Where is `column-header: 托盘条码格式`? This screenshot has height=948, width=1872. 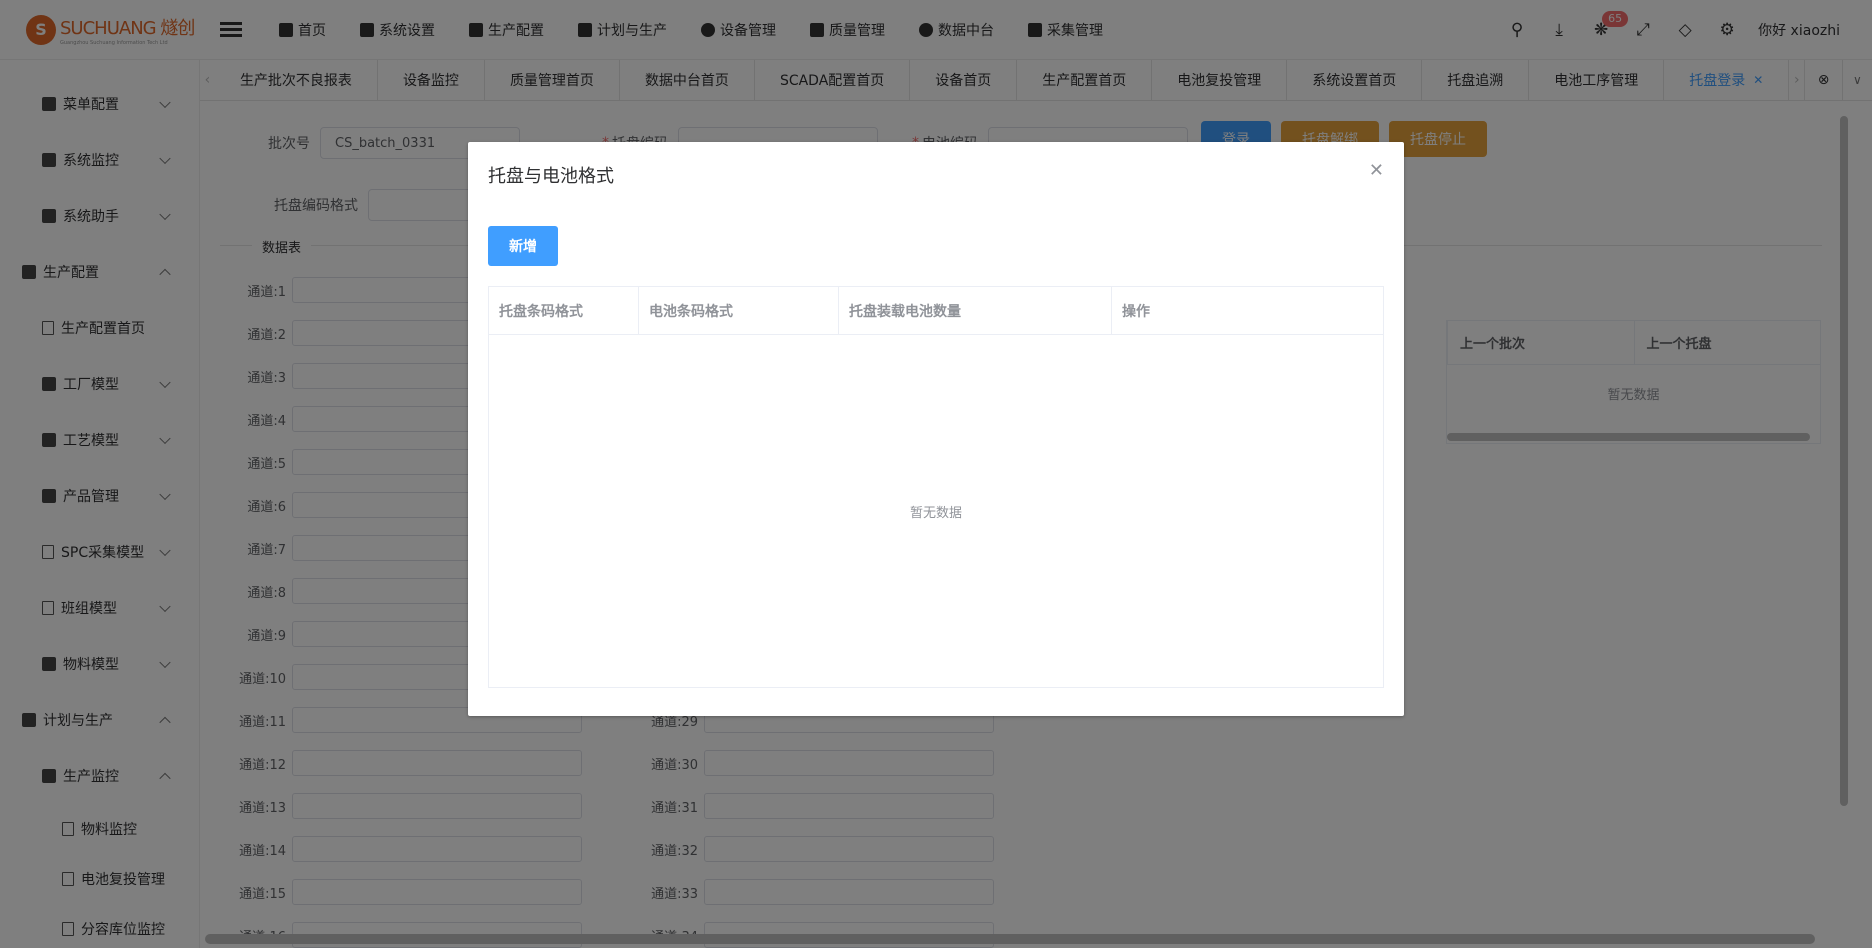 column-header: 托盘条码格式 is located at coordinates (564, 310).